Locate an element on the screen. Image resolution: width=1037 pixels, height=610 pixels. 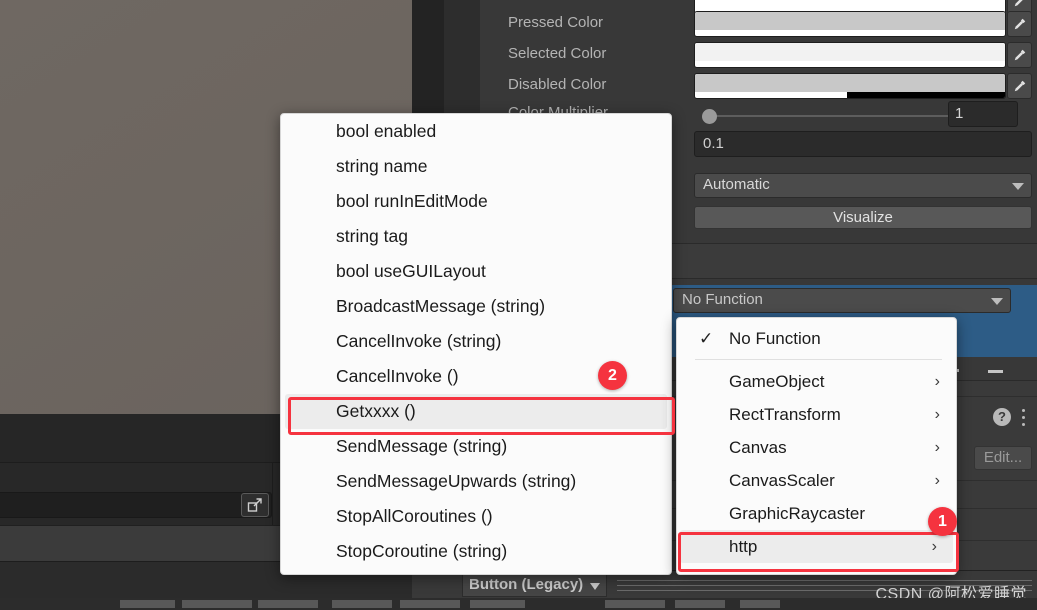
menu-item-label: GraphicRaycaster is located at coordinates (797, 513).